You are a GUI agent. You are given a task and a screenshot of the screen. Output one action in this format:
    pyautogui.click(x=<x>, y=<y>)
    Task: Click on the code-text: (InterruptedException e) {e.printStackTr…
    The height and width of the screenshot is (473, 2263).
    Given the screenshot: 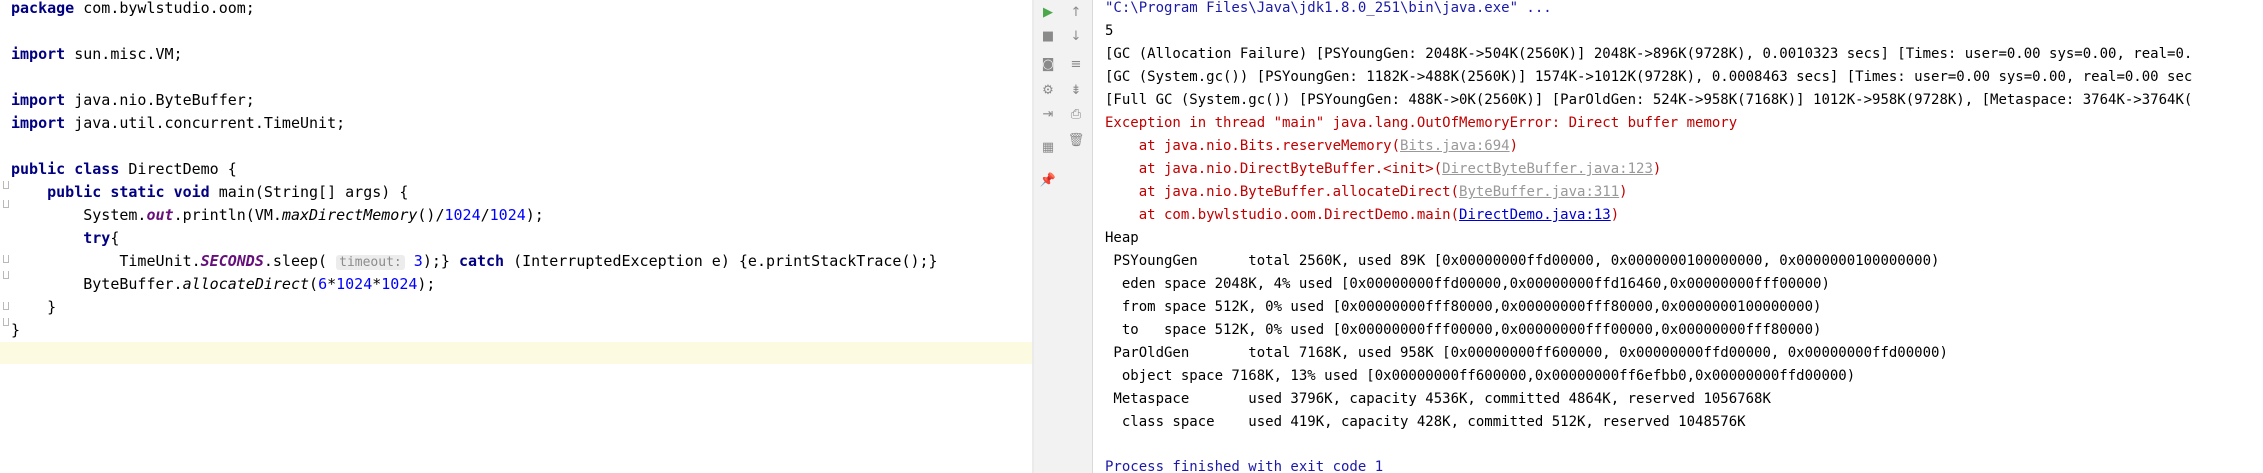 What is the action you would take?
    pyautogui.click(x=721, y=261)
    